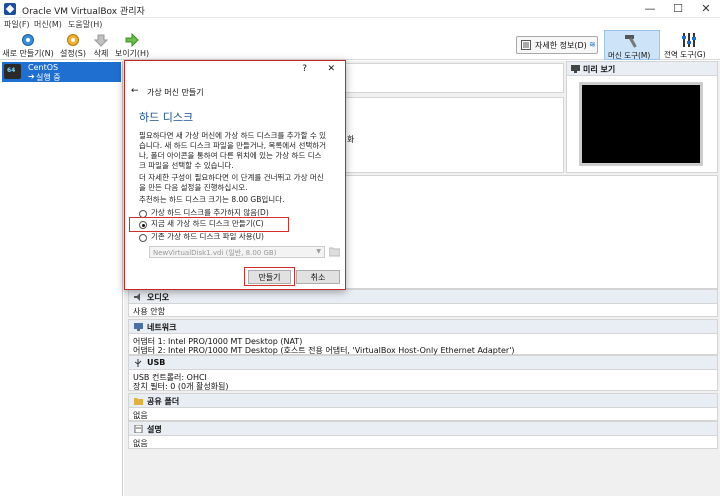  What do you see at coordinates (140, 443) in the screenshot?
I see `description-value: 없음` at bounding box center [140, 443].